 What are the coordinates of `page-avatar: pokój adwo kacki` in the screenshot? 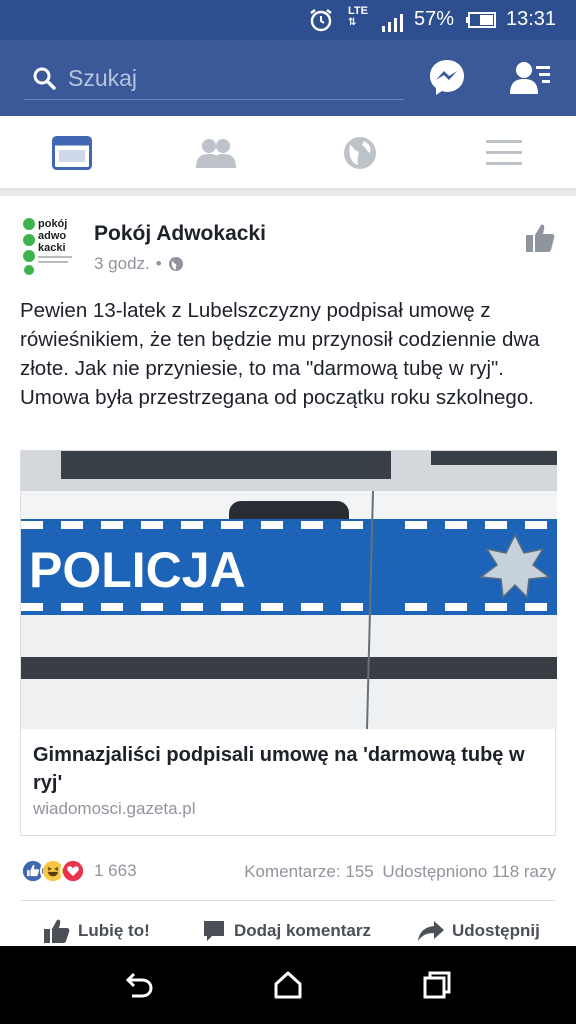 It's located at (51, 245).